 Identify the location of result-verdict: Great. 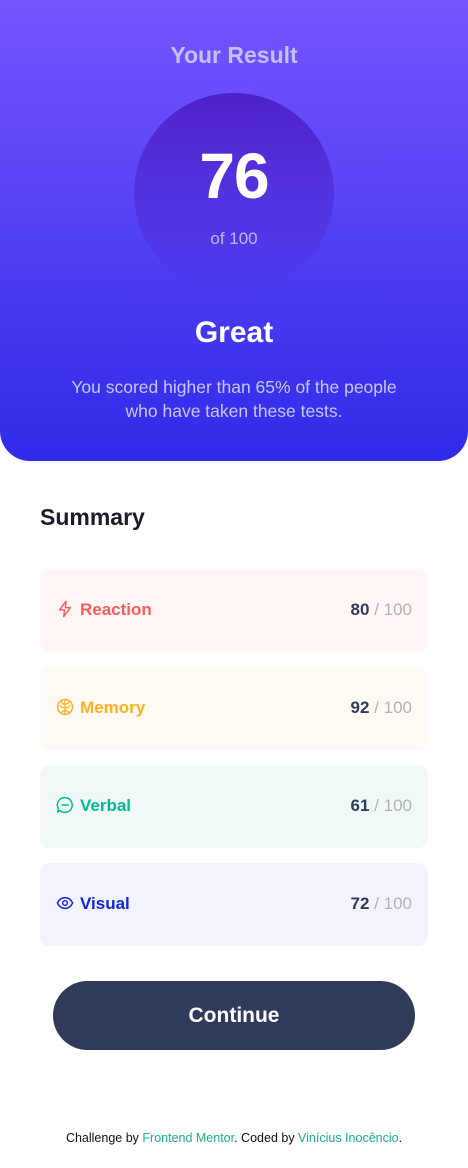
(234, 332).